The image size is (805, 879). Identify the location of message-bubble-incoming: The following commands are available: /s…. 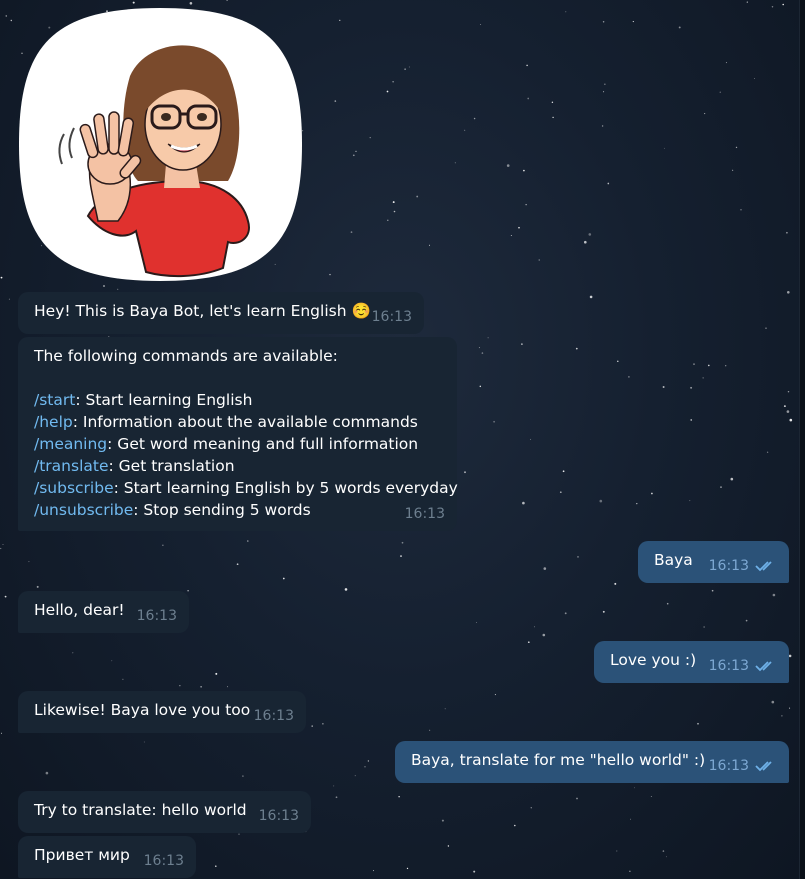
(238, 434).